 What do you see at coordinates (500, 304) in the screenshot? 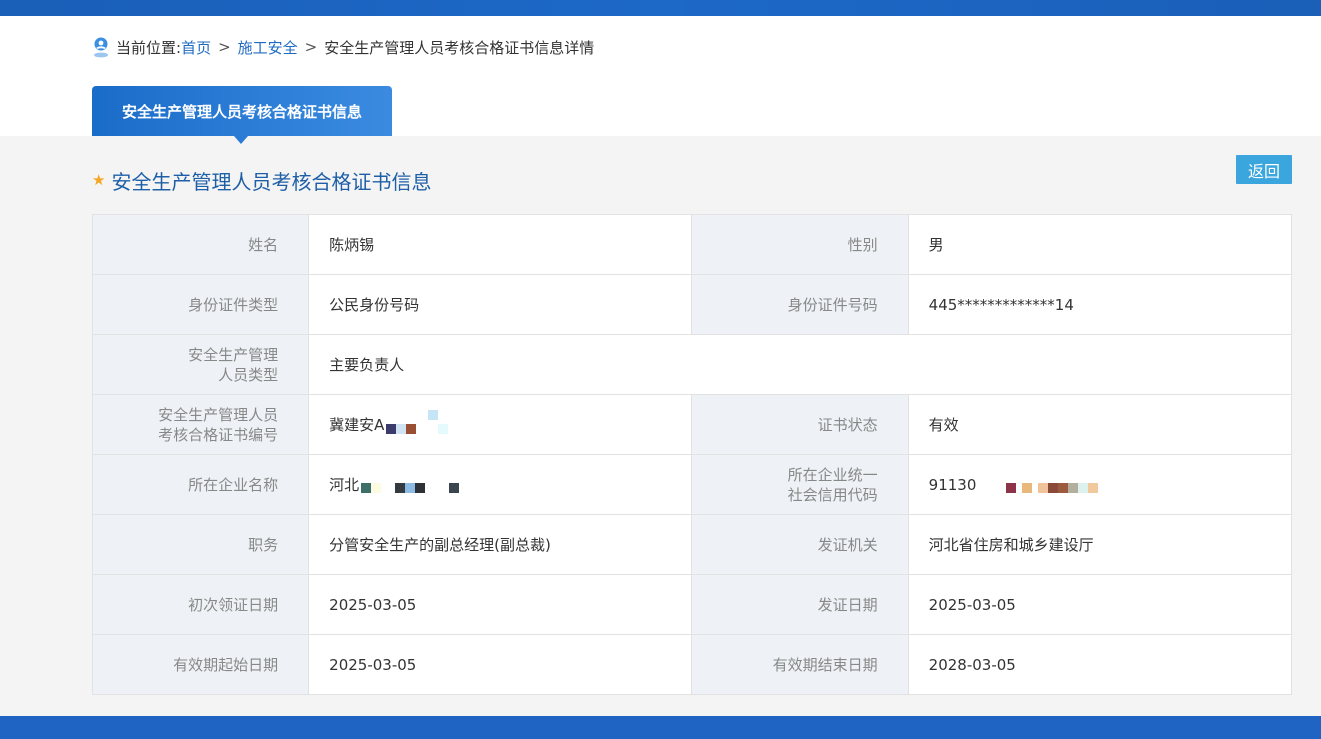
I see `field-value: 公民身份号码` at bounding box center [500, 304].